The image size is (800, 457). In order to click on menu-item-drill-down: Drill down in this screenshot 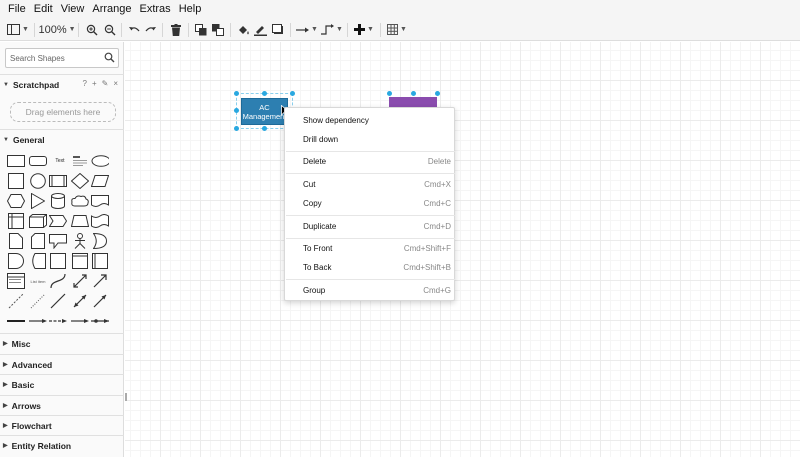, I will do `click(370, 139)`.